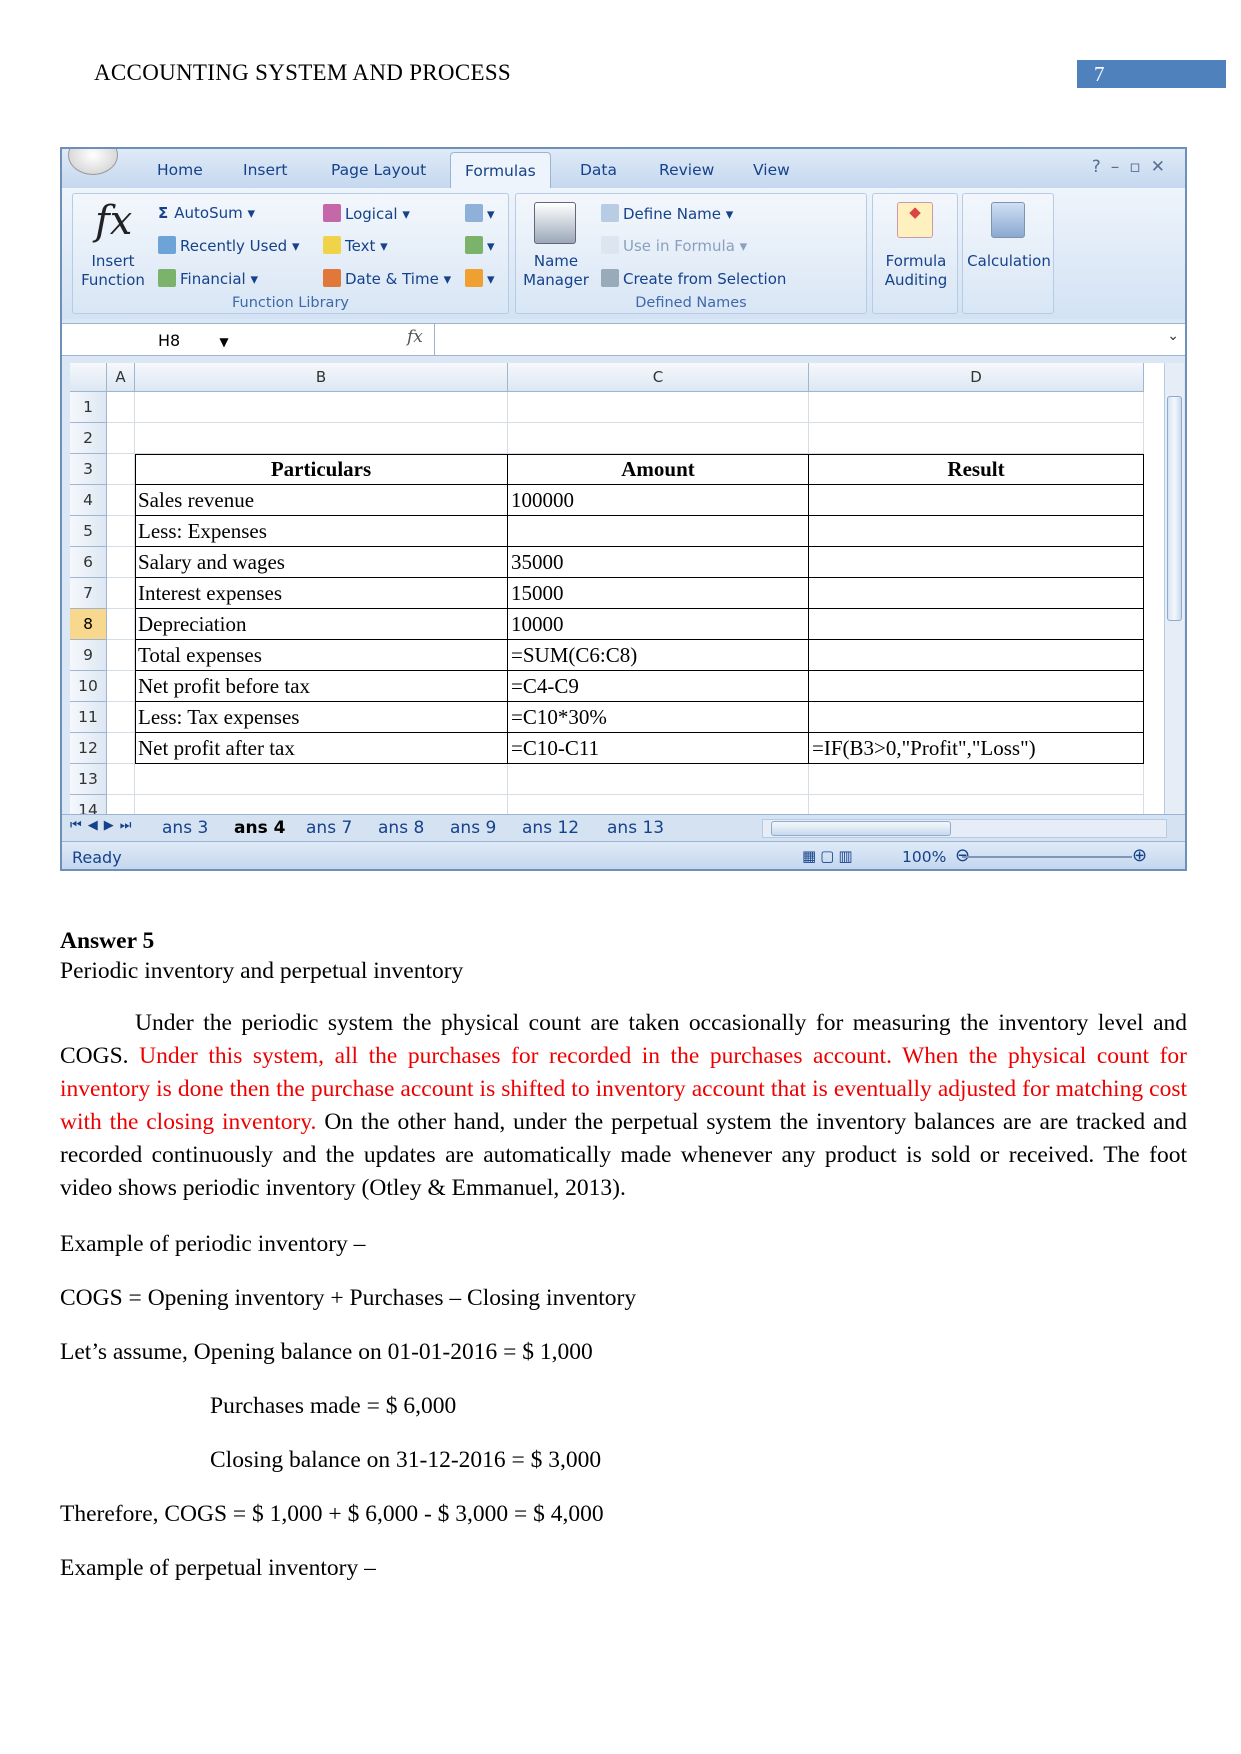 This screenshot has width=1241, height=1754. Describe the element at coordinates (415, 337) in the screenshot. I see `insert-function-fx-icon: fx` at that location.